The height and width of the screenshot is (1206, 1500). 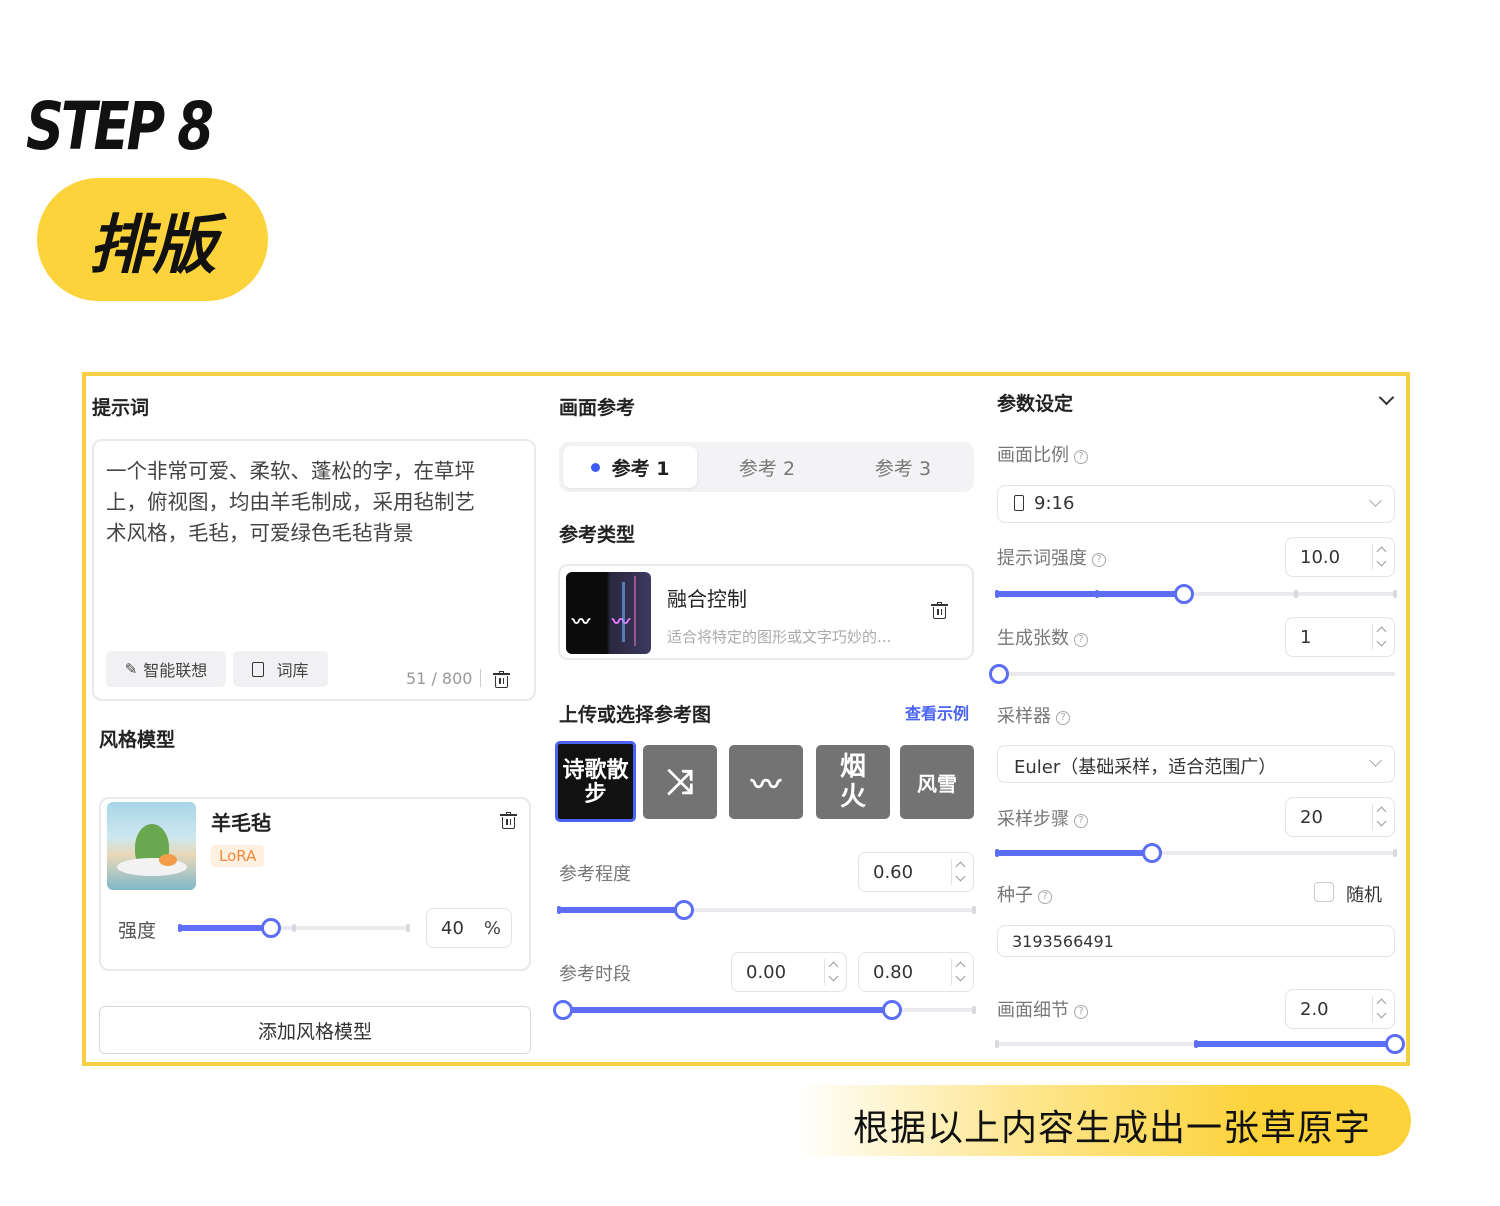 What do you see at coordinates (492, 928) in the screenshot?
I see `percent-unit: %` at bounding box center [492, 928].